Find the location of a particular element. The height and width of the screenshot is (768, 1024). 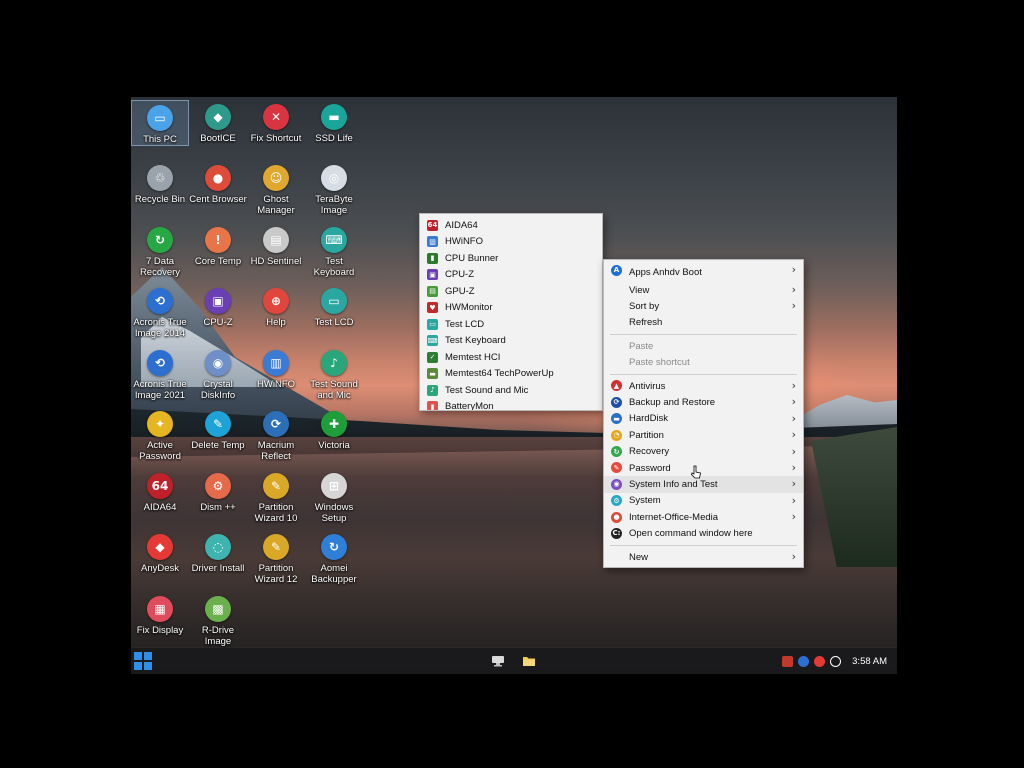

submenu-item: ▭ Test LCD is located at coordinates (511, 324).